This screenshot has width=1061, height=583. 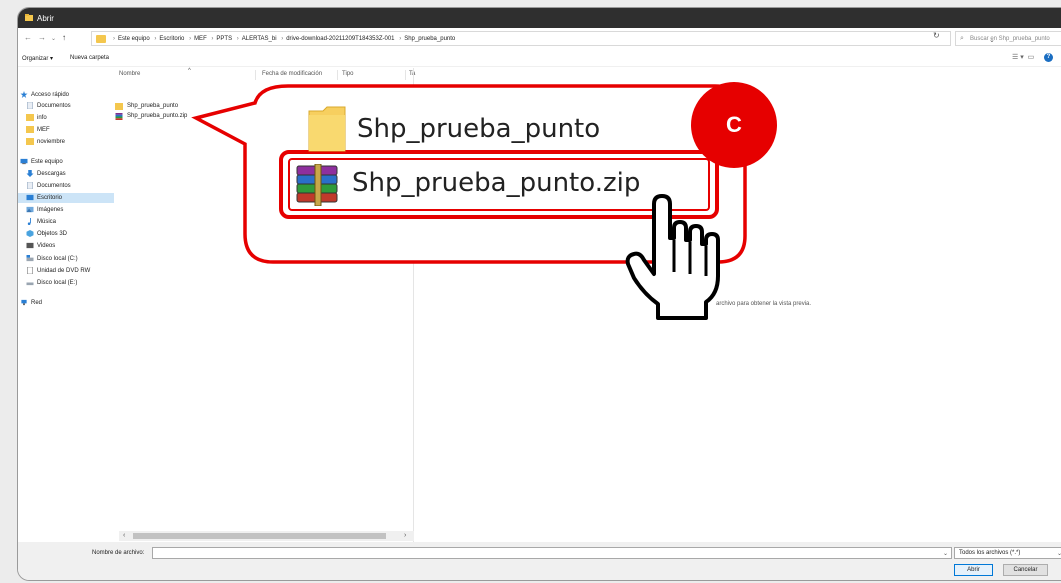 I want to click on filename-input, so click(x=552, y=553).